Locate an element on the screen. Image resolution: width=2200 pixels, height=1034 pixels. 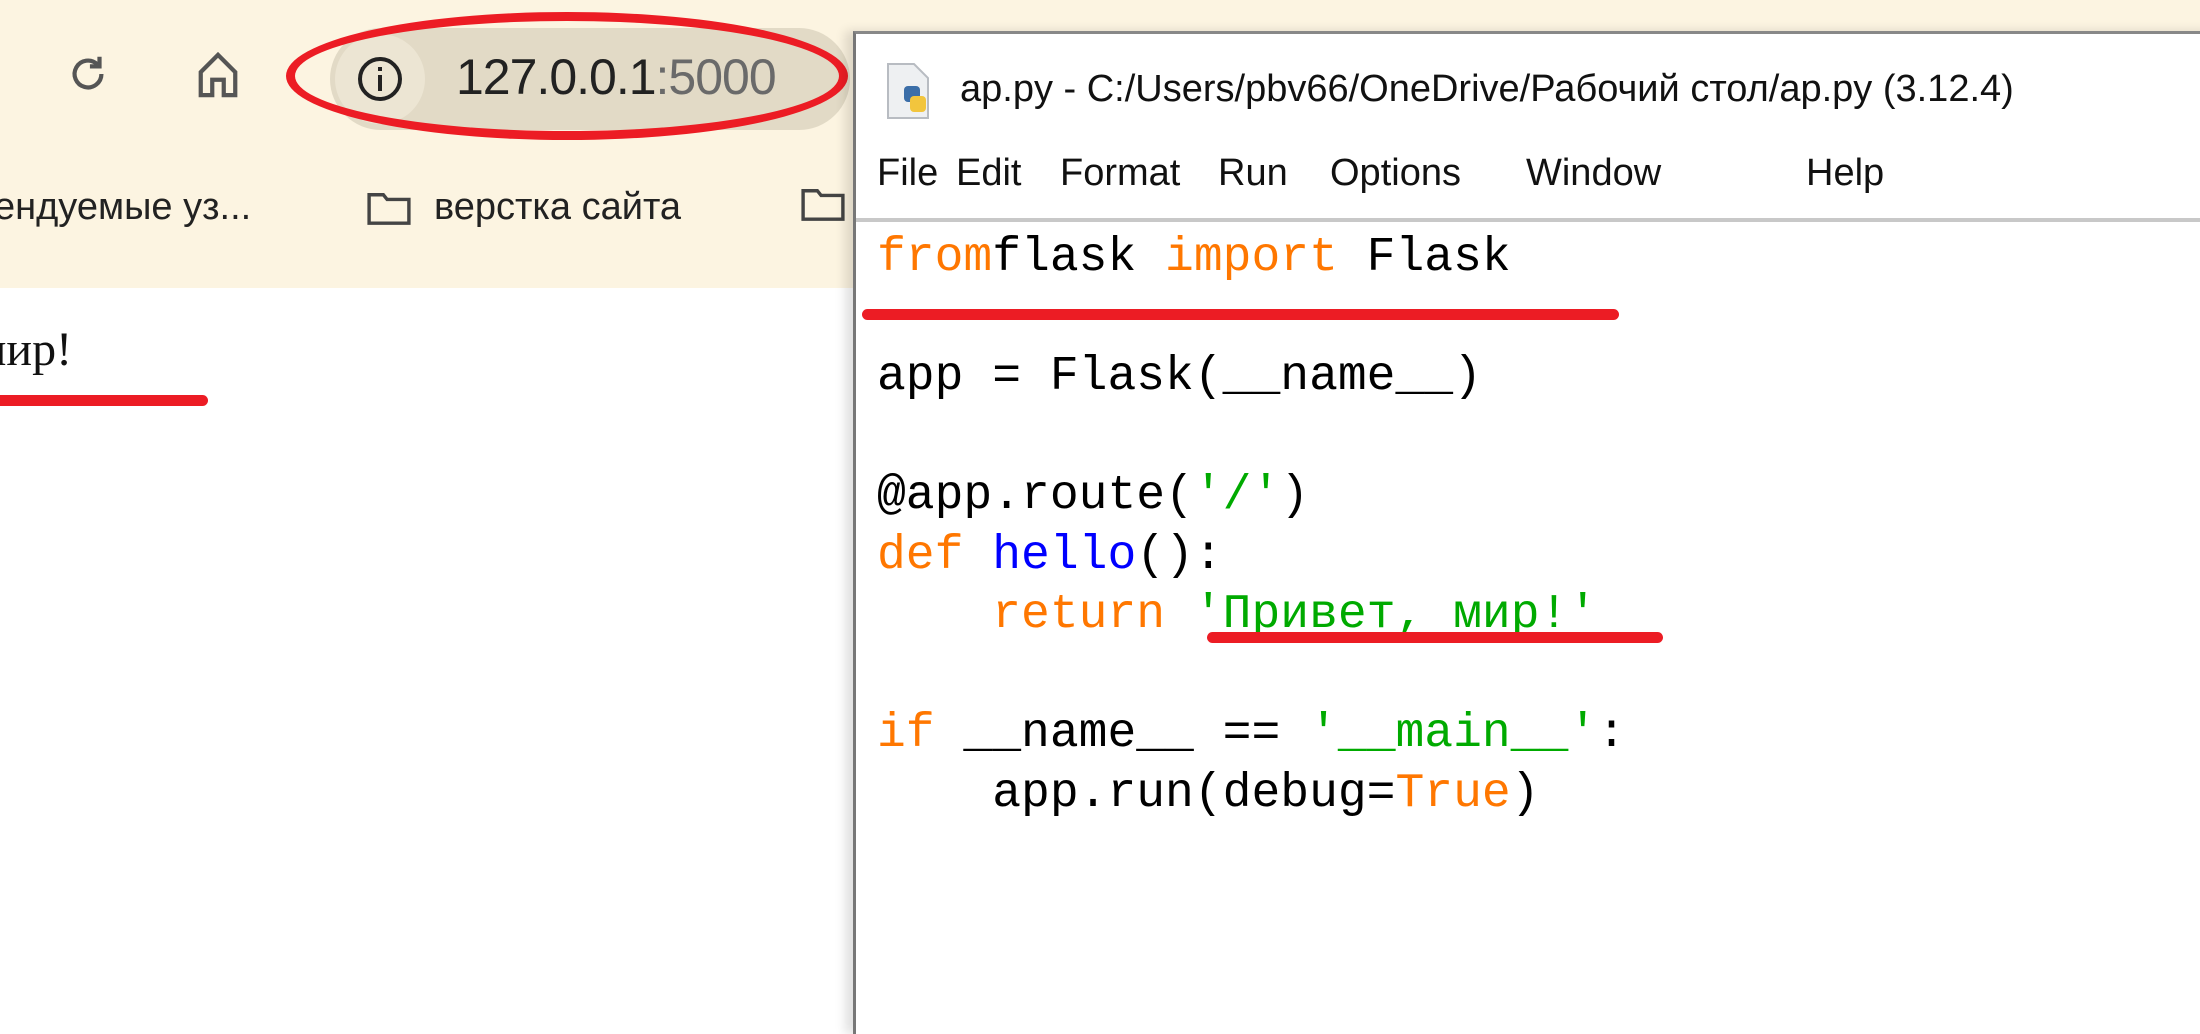
menu-bar: File Edit Format Run Options Window Help is located at coordinates (1528, 182).